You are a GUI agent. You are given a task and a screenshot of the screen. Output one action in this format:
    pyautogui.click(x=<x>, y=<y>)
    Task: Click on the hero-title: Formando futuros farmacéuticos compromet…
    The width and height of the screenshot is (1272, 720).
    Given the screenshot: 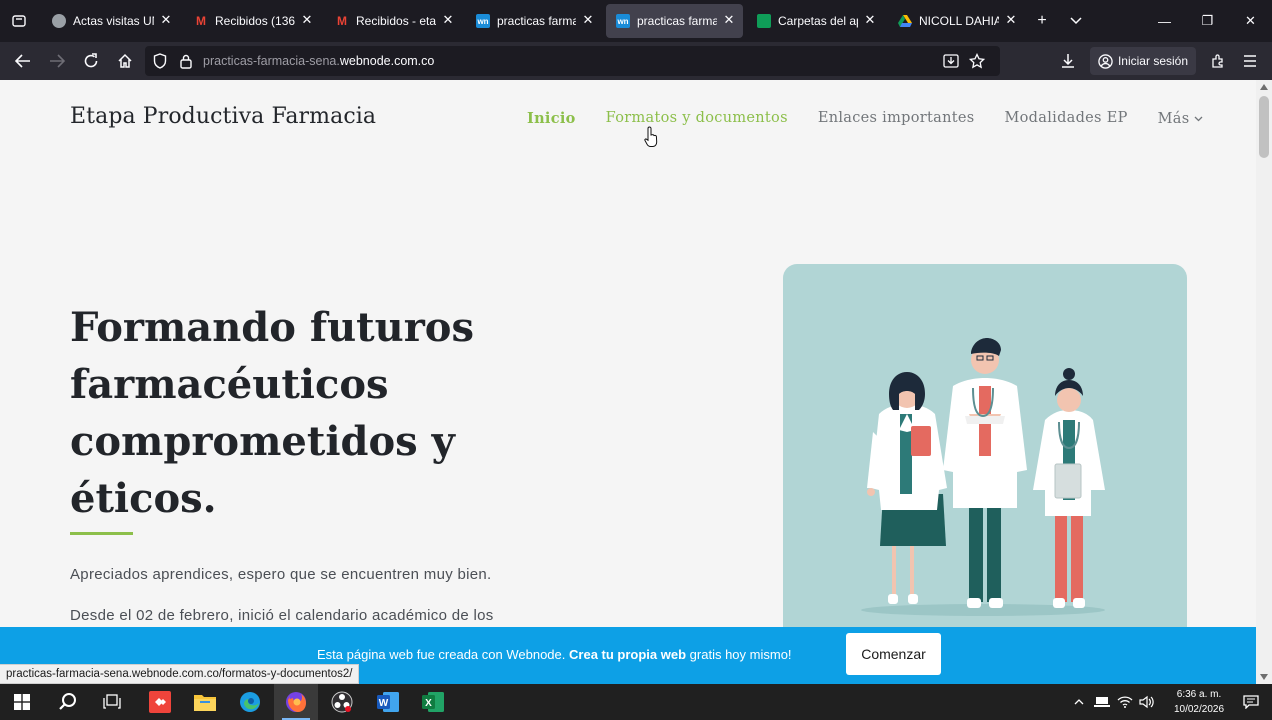 What is the action you would take?
    pyautogui.click(x=290, y=413)
    